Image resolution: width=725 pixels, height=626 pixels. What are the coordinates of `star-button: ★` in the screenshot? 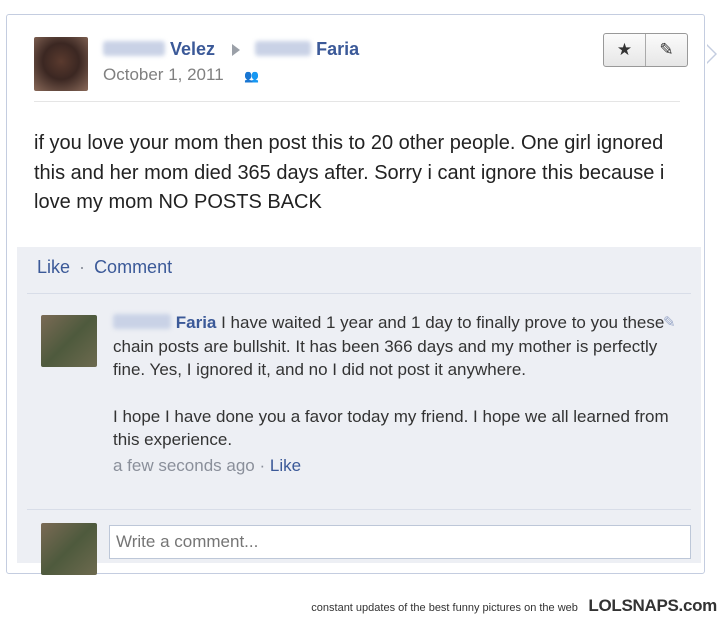 It's located at (624, 50).